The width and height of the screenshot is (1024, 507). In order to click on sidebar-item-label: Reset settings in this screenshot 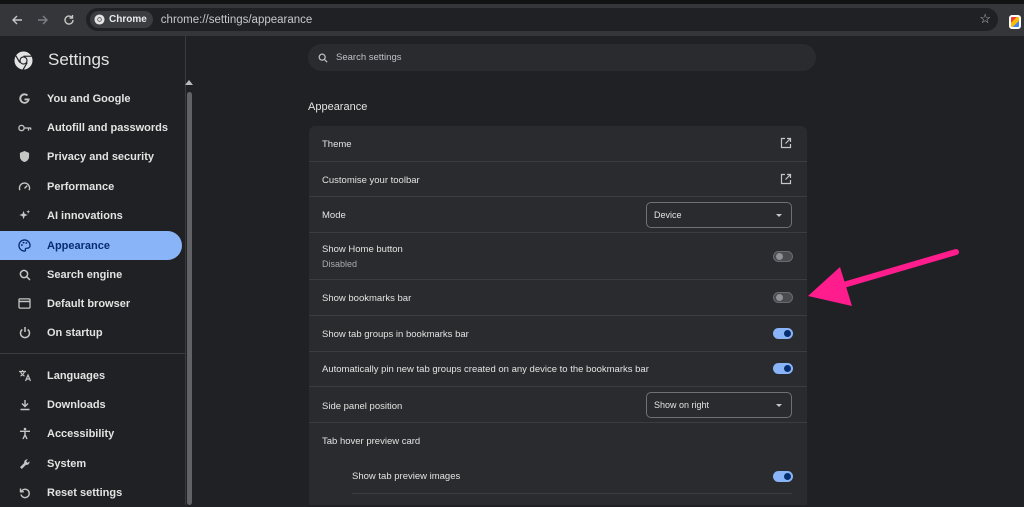, I will do `click(85, 492)`.